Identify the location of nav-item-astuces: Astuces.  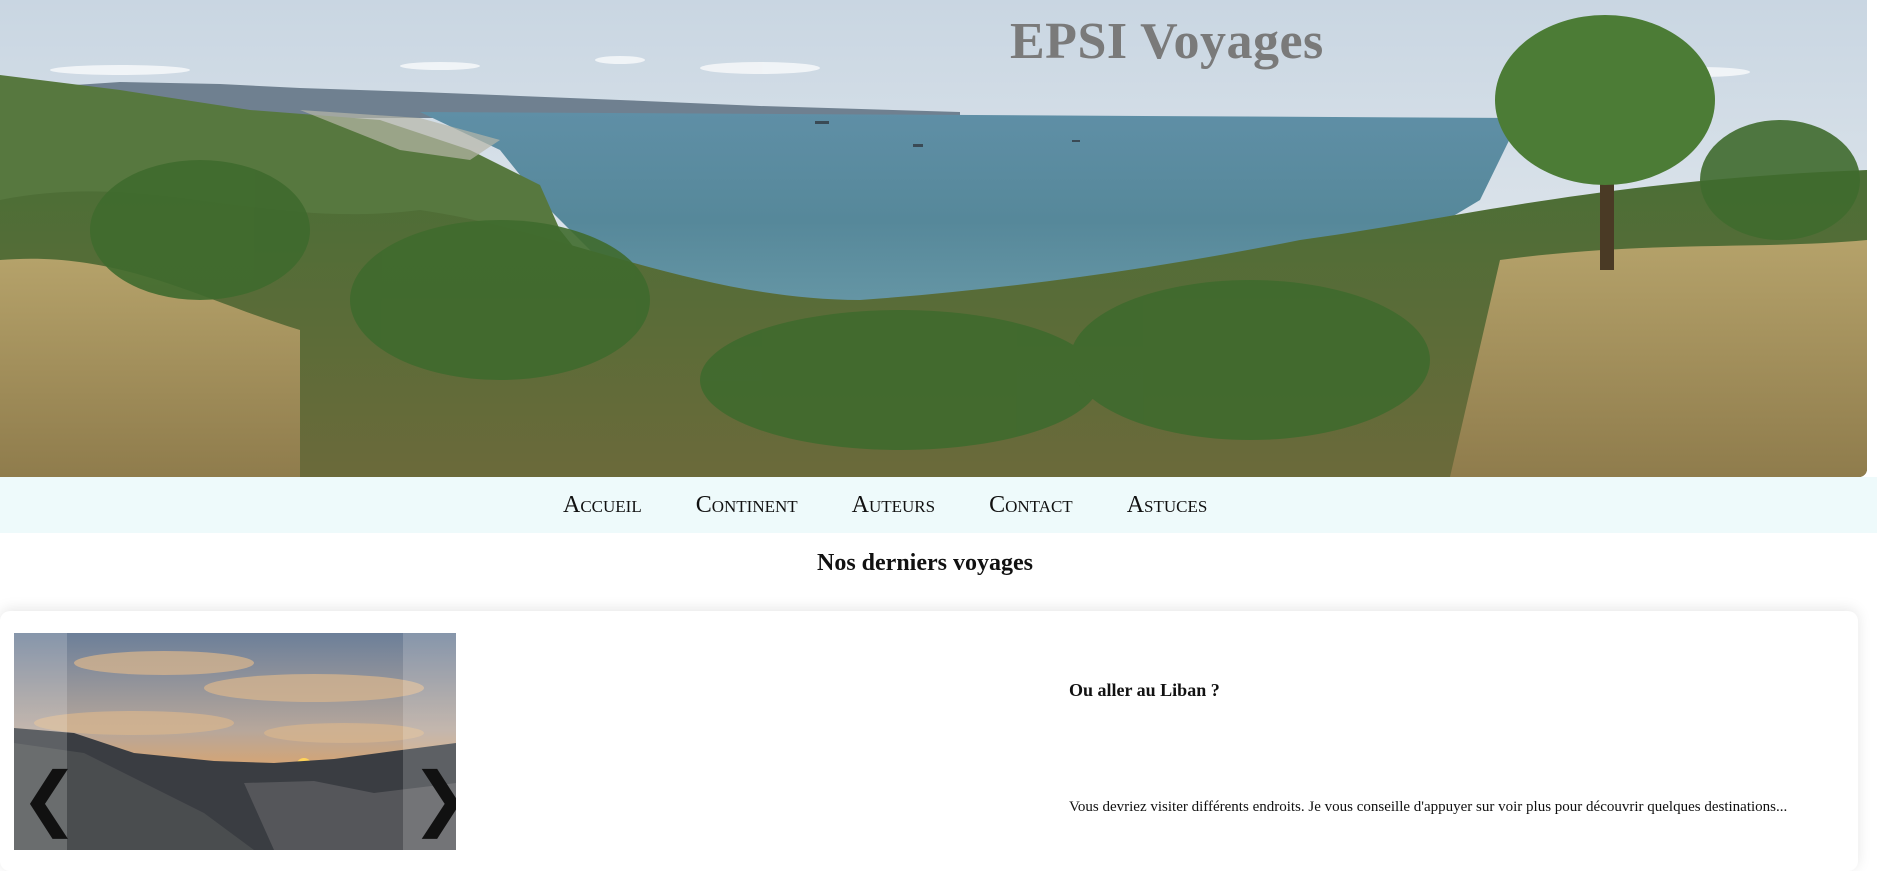
(1167, 505).